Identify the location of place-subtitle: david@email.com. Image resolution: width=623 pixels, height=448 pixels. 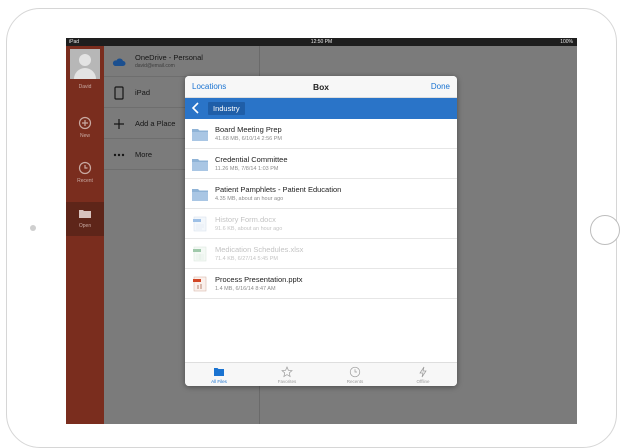
(155, 66).